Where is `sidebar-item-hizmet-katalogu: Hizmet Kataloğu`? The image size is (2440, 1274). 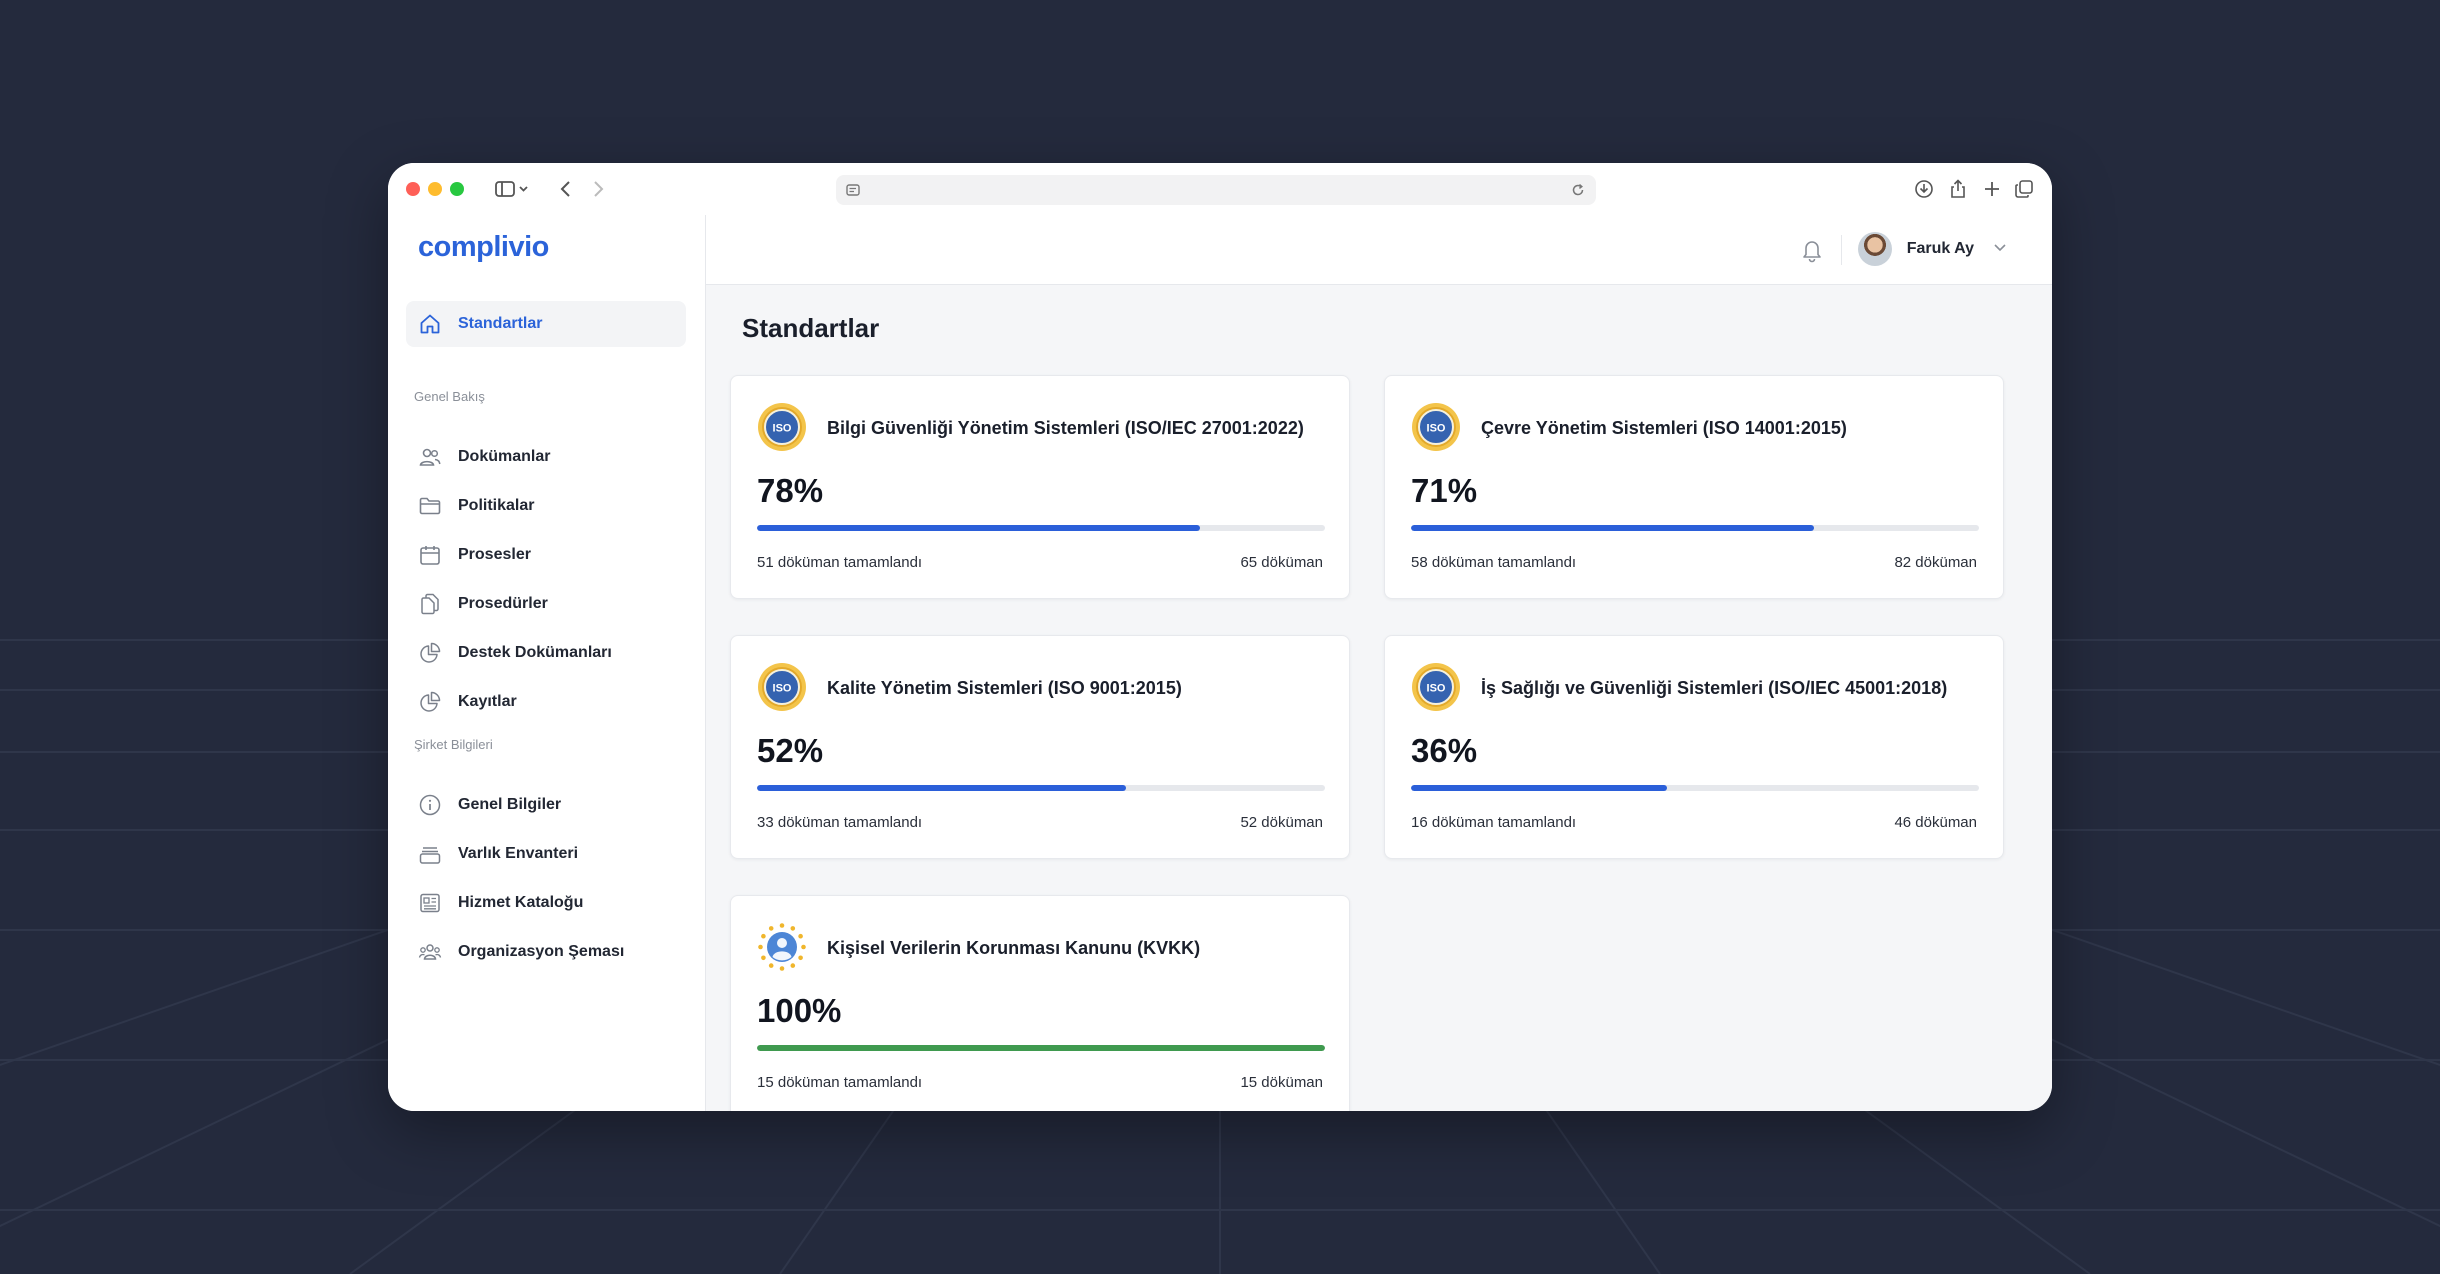 sidebar-item-hizmet-katalogu: Hizmet Kataloğu is located at coordinates (546, 903).